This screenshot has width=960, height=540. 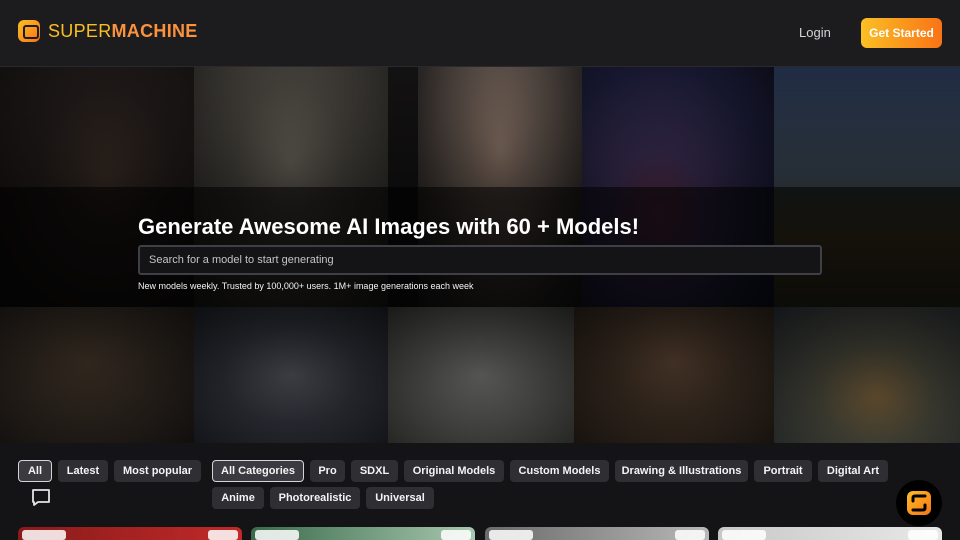 I want to click on login-link: Login, so click(x=815, y=32).